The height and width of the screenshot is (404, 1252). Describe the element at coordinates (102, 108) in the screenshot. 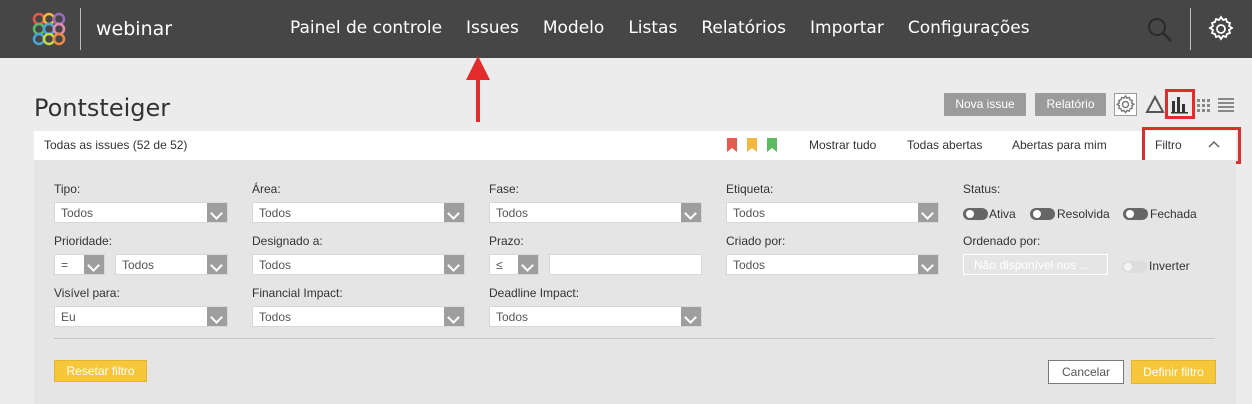

I see `page-title: Pontsteiger` at that location.